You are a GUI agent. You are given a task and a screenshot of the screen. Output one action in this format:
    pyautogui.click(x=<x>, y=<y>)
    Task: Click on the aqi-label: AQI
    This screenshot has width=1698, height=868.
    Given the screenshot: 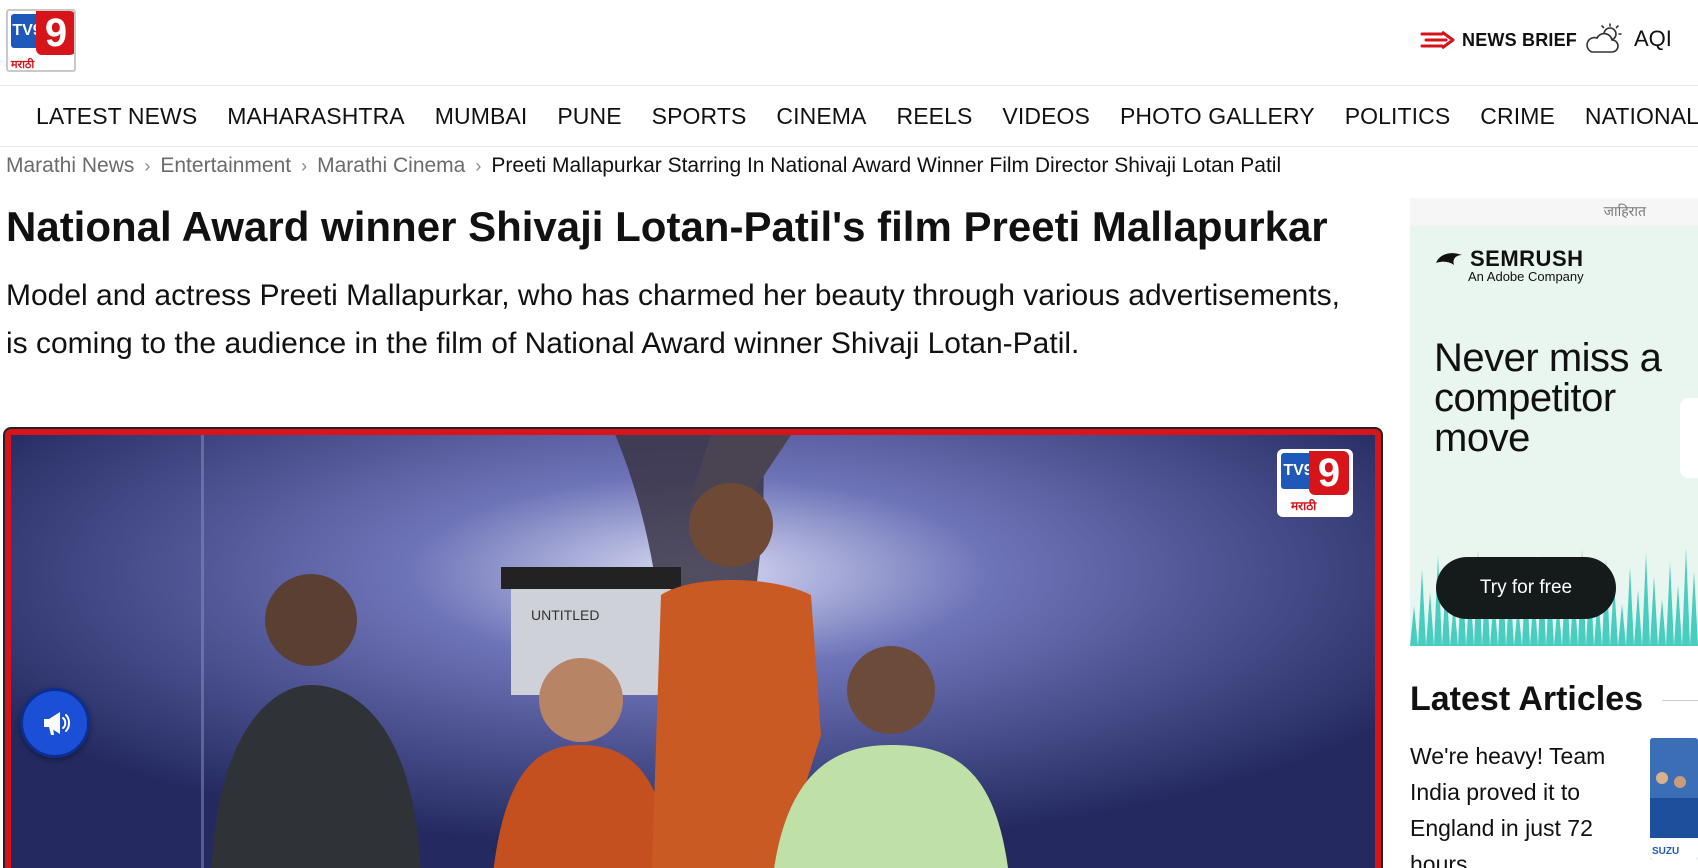 What is the action you would take?
    pyautogui.click(x=1653, y=38)
    